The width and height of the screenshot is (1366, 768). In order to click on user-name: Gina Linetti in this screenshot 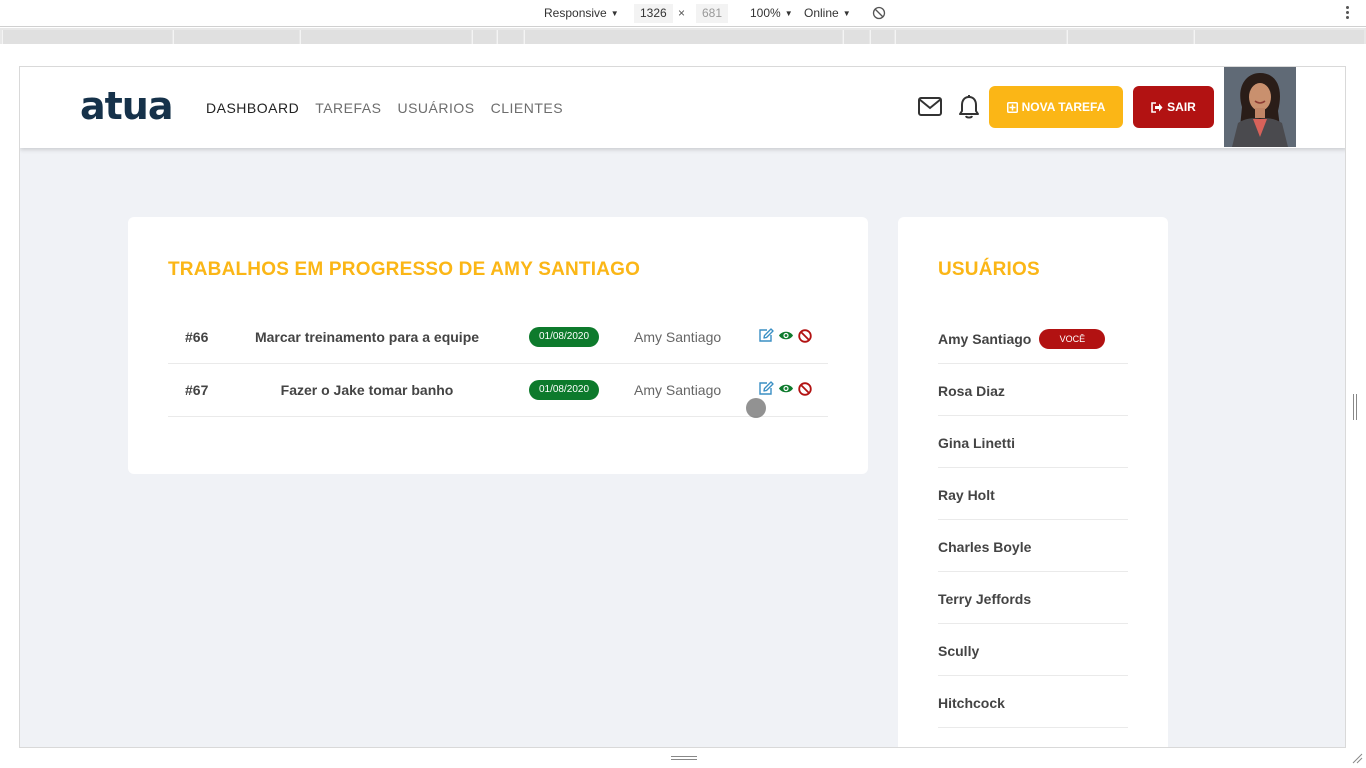, I will do `click(976, 442)`.